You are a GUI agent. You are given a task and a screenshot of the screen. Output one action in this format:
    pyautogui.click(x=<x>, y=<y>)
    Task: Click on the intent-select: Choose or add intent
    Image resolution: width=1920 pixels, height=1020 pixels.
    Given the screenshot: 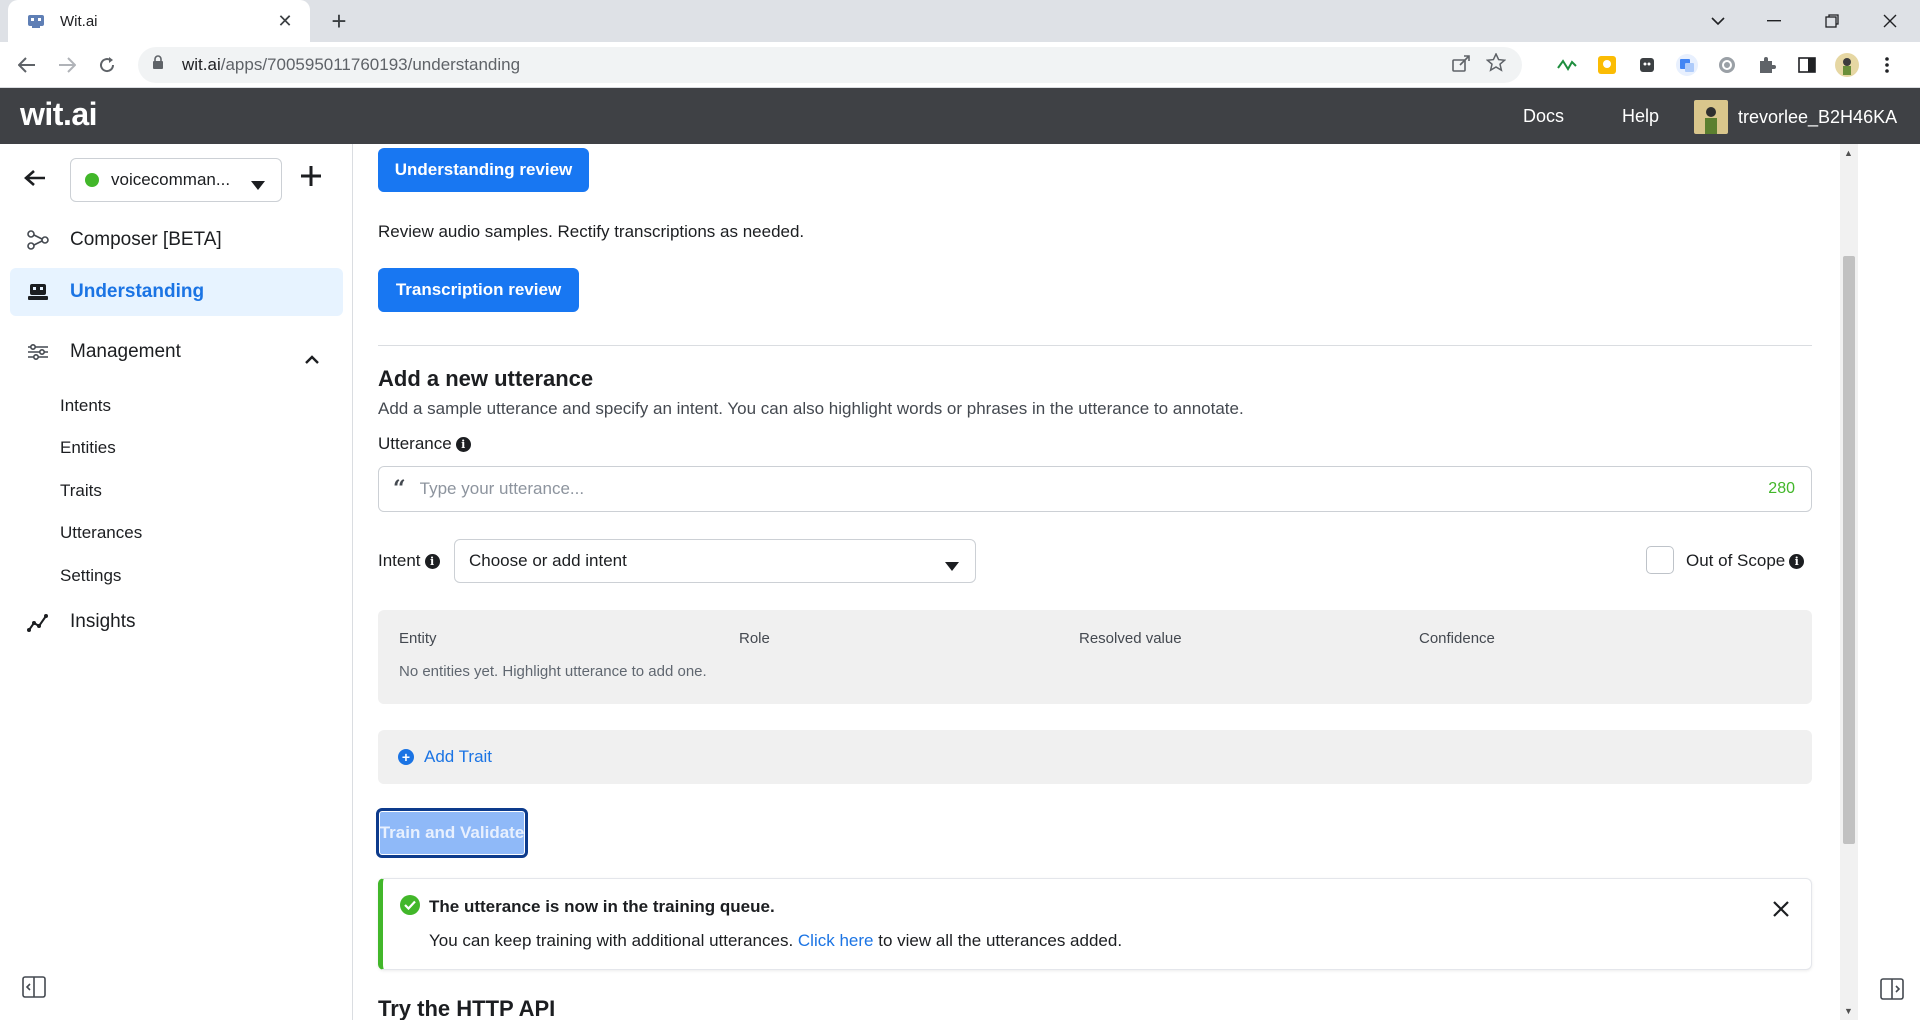 What is the action you would take?
    pyautogui.click(x=715, y=561)
    